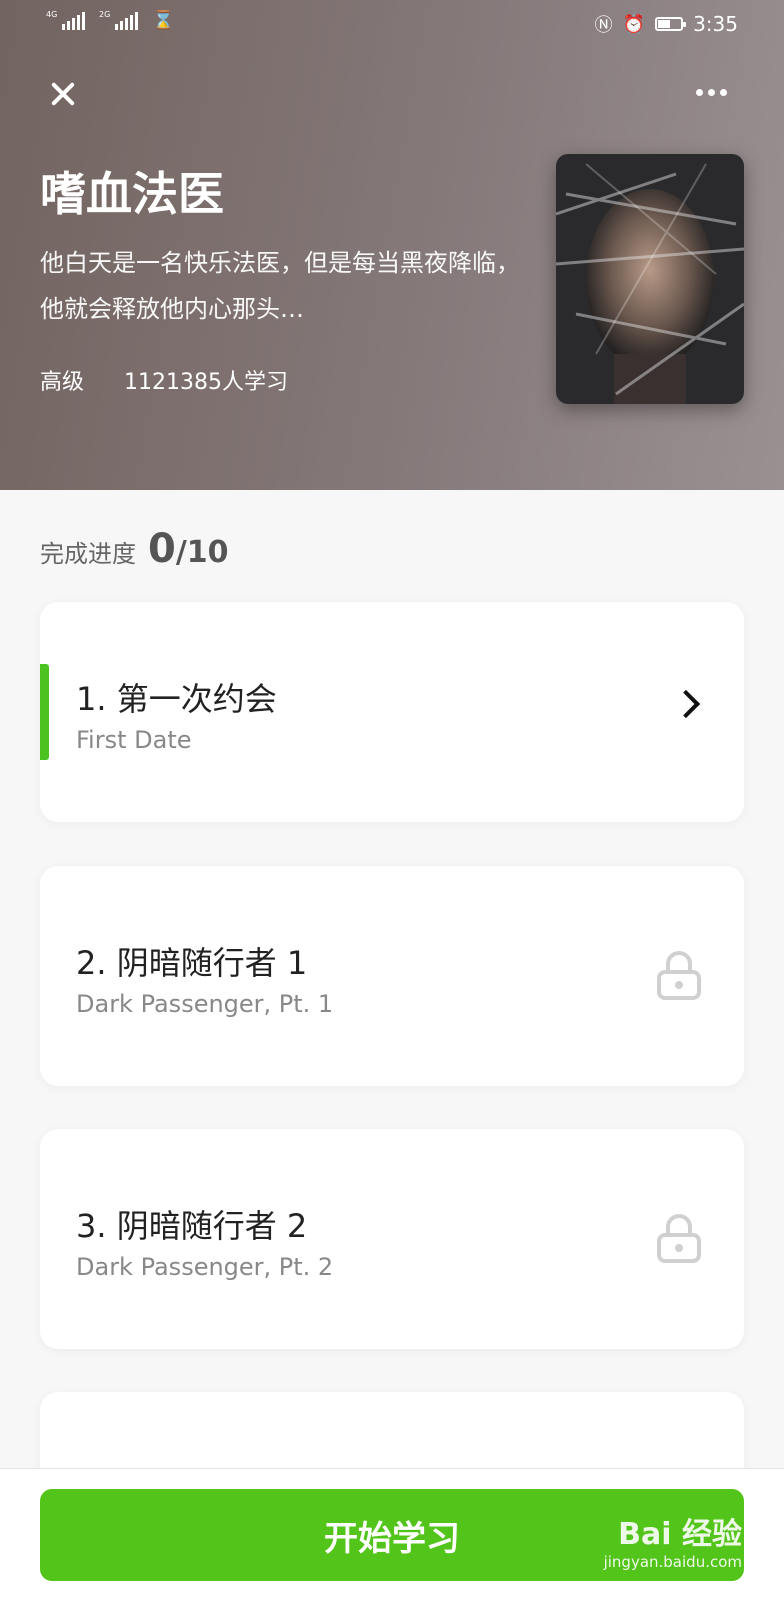 Image resolution: width=784 pixels, height=1601 pixels. Describe the element at coordinates (392, 1534) in the screenshot. I see `footer-bar: 开始学习 Bai 经验 jingyan.baidu.com` at that location.